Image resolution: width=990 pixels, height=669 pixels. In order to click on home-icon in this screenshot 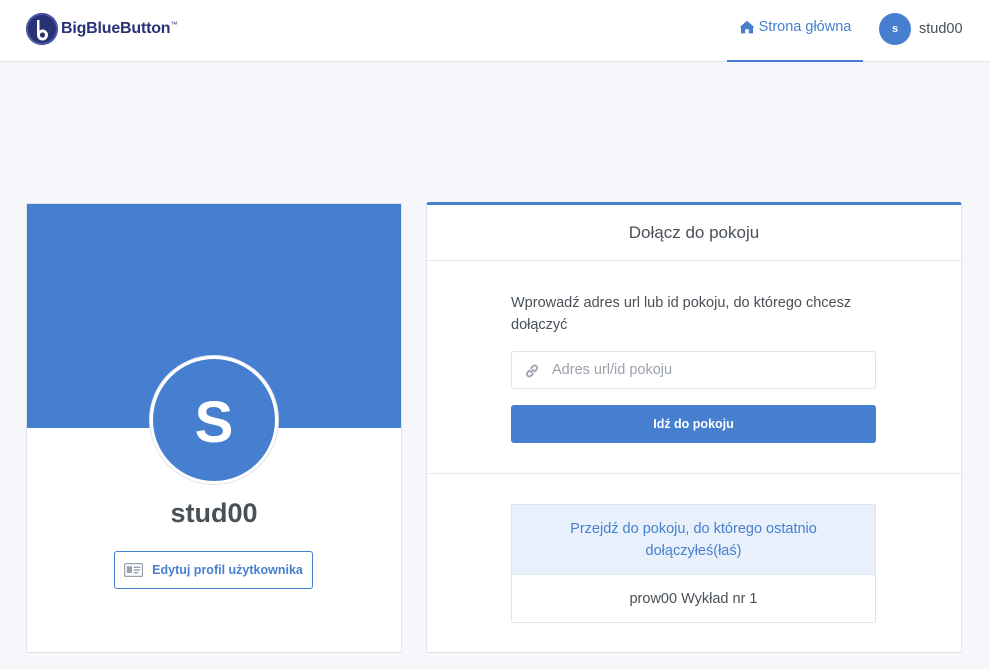, I will do `click(747, 27)`.